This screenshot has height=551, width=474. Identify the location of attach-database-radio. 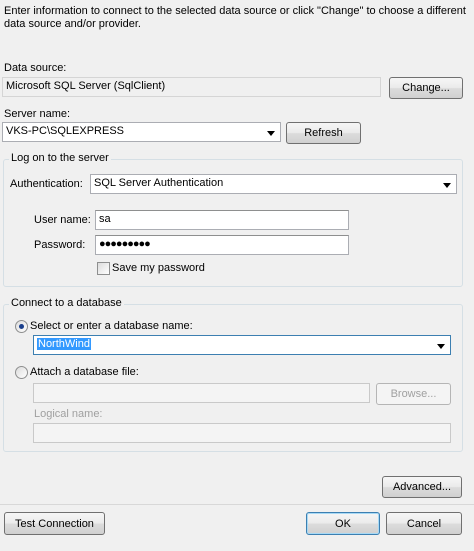
(21, 372).